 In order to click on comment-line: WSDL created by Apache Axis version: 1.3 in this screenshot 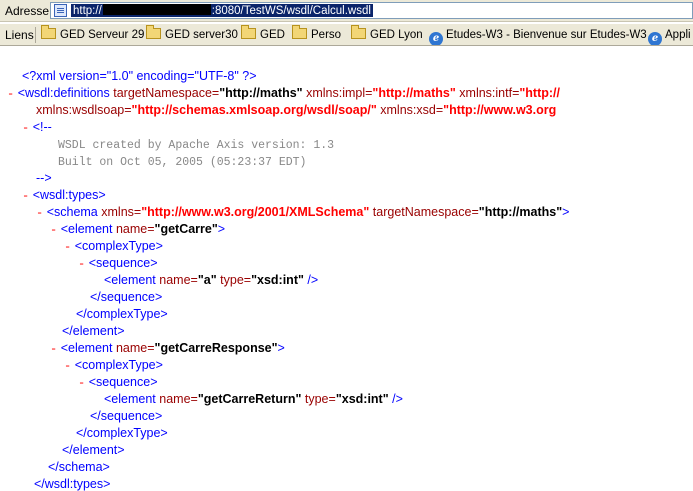, I will do `click(196, 144)`.